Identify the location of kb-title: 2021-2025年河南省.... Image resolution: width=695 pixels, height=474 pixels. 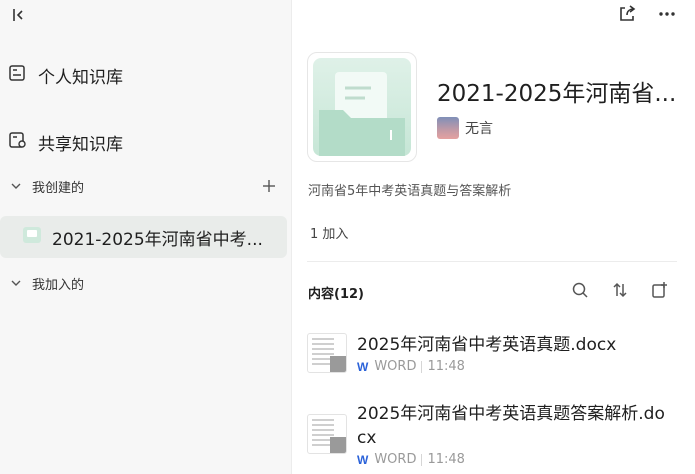
(557, 94).